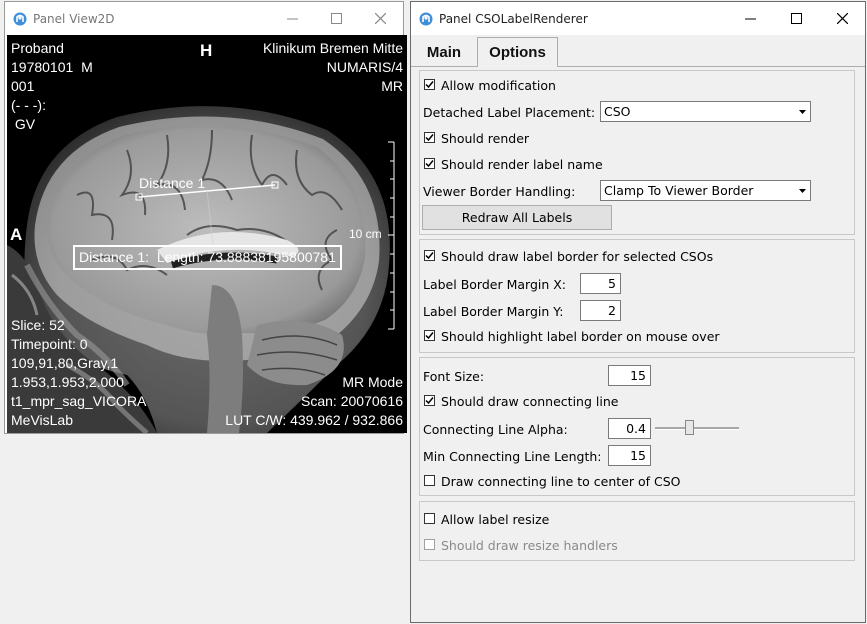 This screenshot has width=867, height=624. What do you see at coordinates (617, 111) in the screenshot?
I see `detached-label-placement-value: CSO` at bounding box center [617, 111].